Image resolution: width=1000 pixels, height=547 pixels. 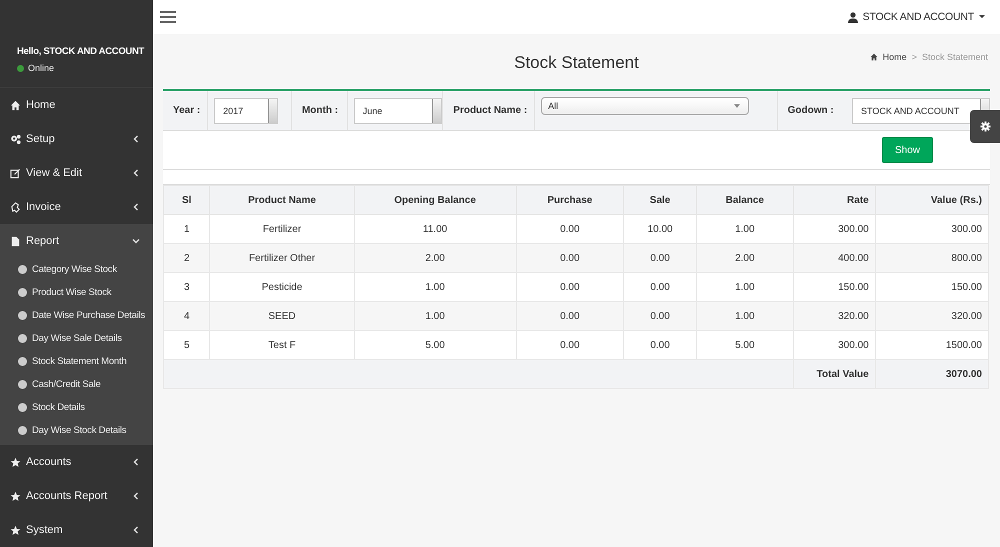 What do you see at coordinates (745, 200) in the screenshot?
I see `column-header: Balance` at bounding box center [745, 200].